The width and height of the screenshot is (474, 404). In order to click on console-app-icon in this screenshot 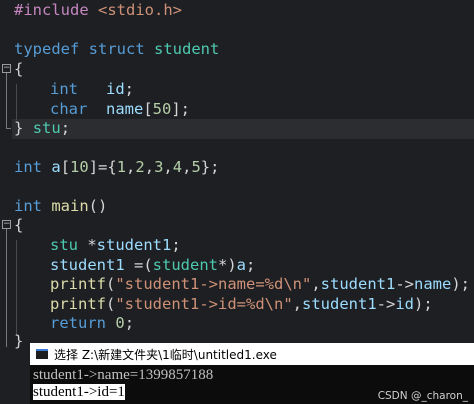, I will do `click(42, 354)`.